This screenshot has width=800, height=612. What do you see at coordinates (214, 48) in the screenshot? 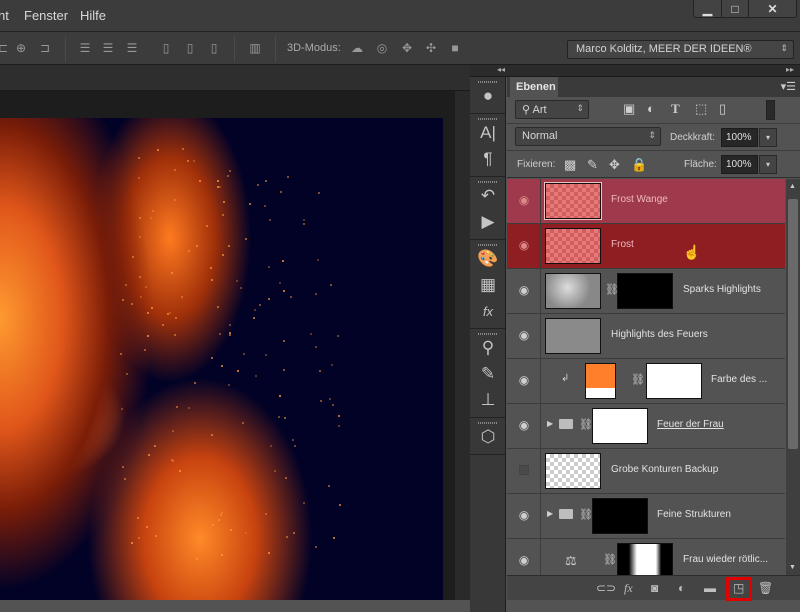
I see `distribute-right-icon: ▯` at bounding box center [214, 48].